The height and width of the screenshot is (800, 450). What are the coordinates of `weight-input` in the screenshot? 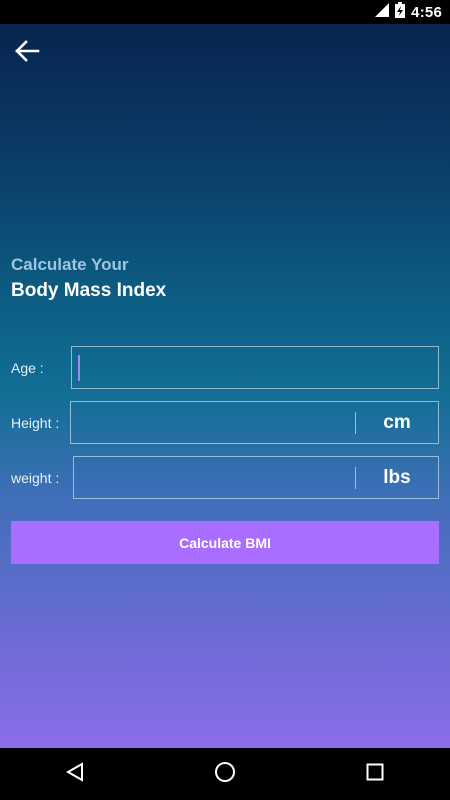 It's located at (214, 477).